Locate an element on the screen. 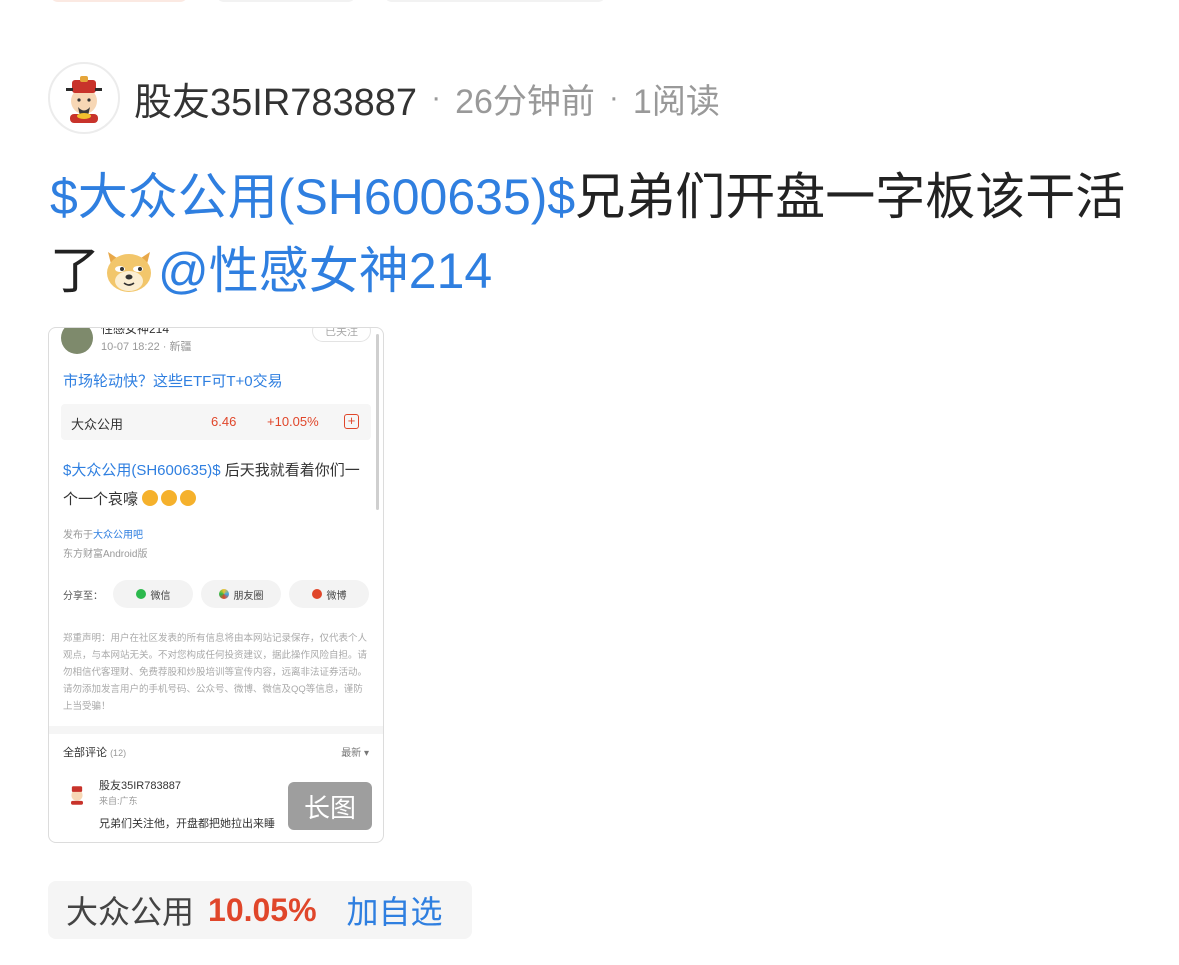 The width and height of the screenshot is (1179, 965). post-time: 26分钟前 is located at coordinates (525, 101).